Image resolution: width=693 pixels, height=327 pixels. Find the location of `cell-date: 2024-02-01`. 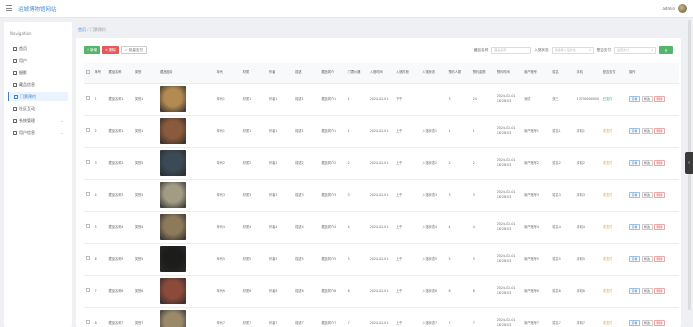

cell-date: 2024-02-01 is located at coordinates (381, 195).